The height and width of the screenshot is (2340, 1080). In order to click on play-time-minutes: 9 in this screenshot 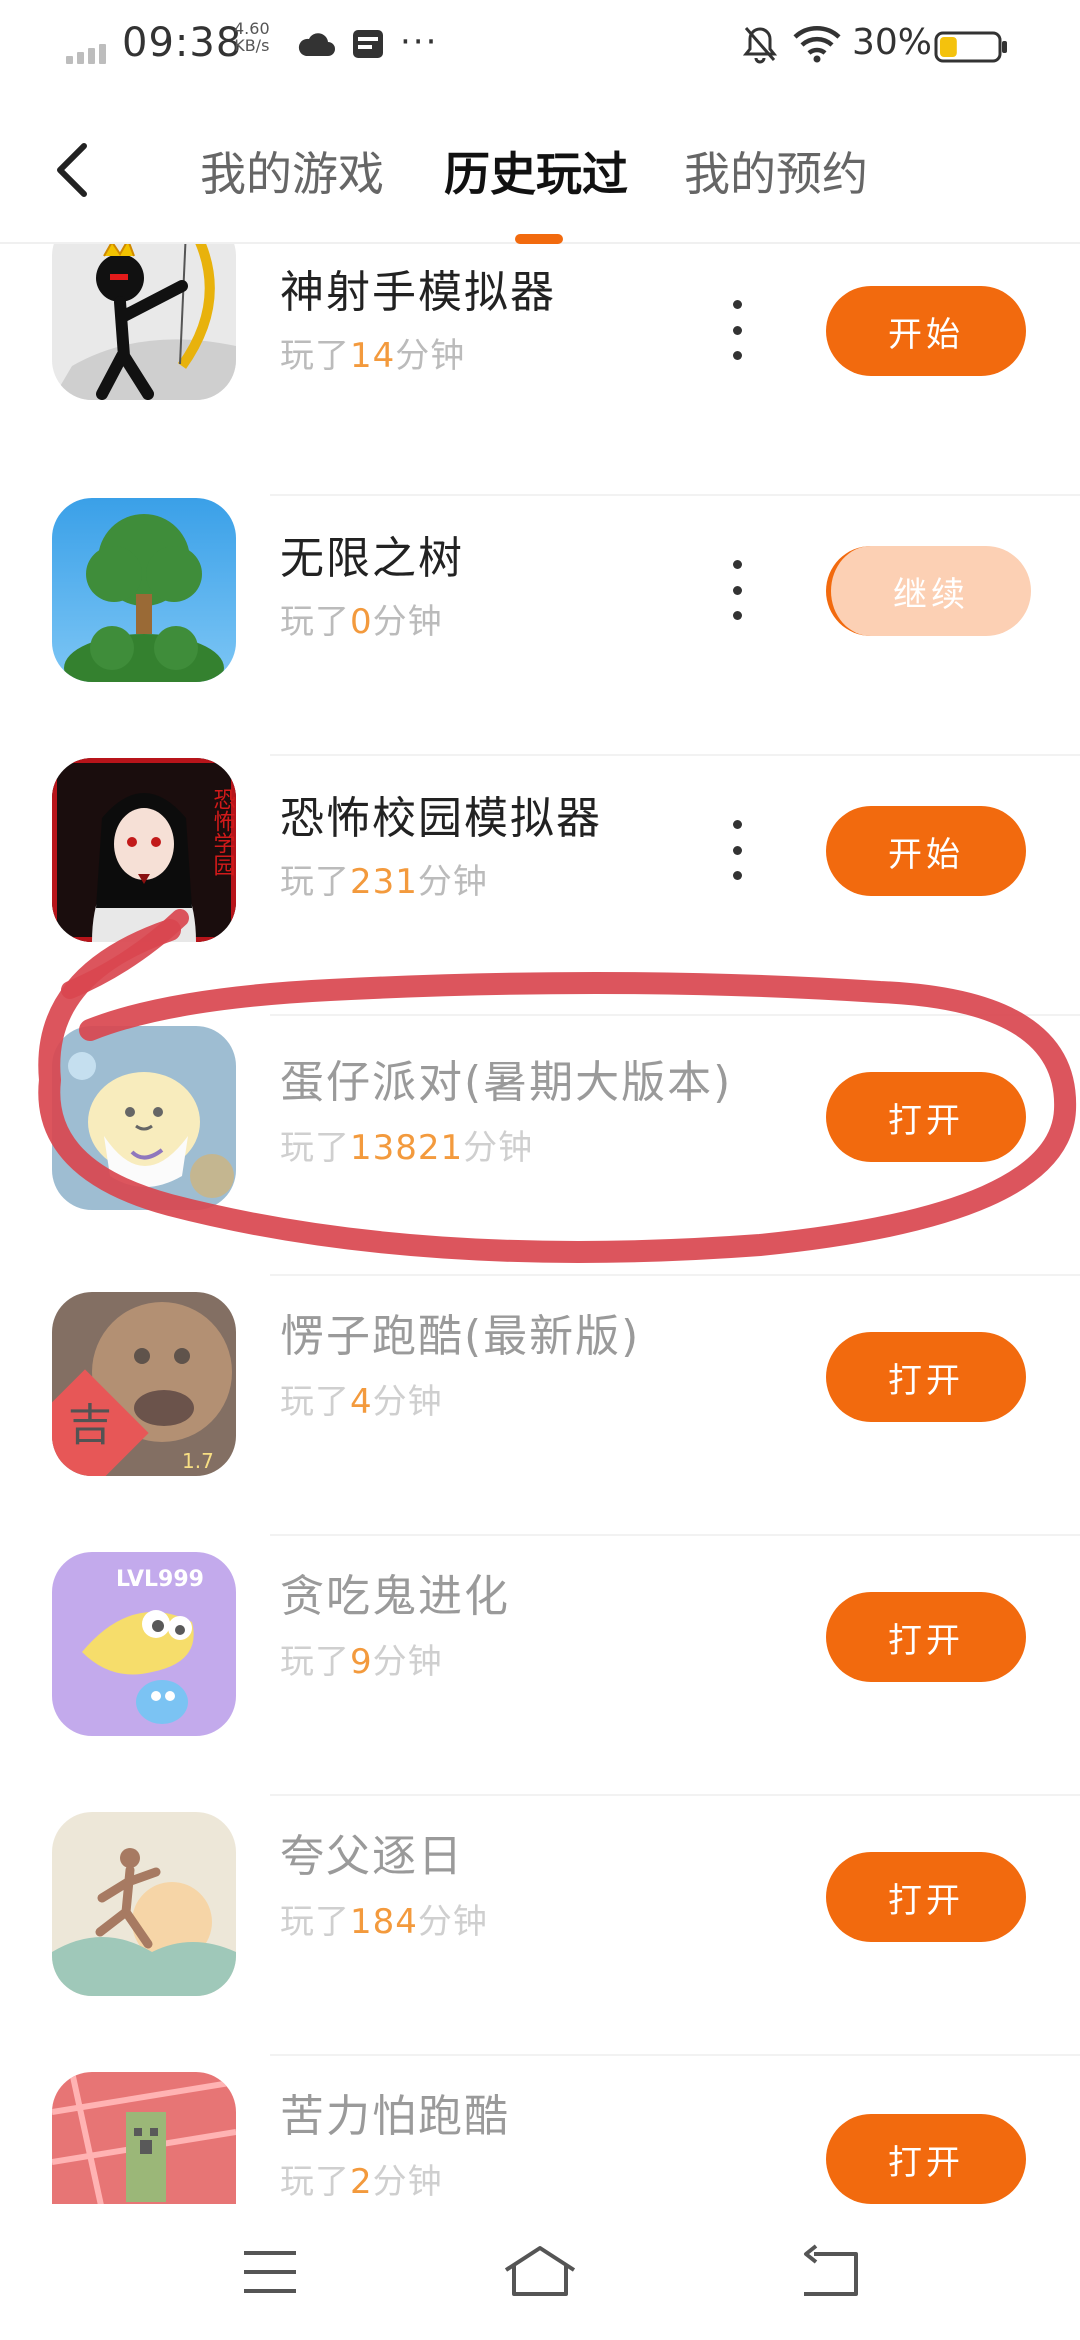, I will do `click(361, 1662)`.